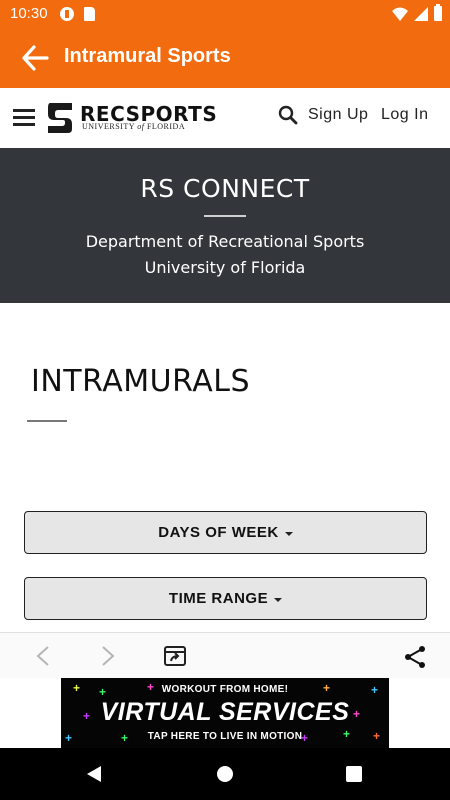 The image size is (450, 800). I want to click on signal-icon, so click(421, 13).